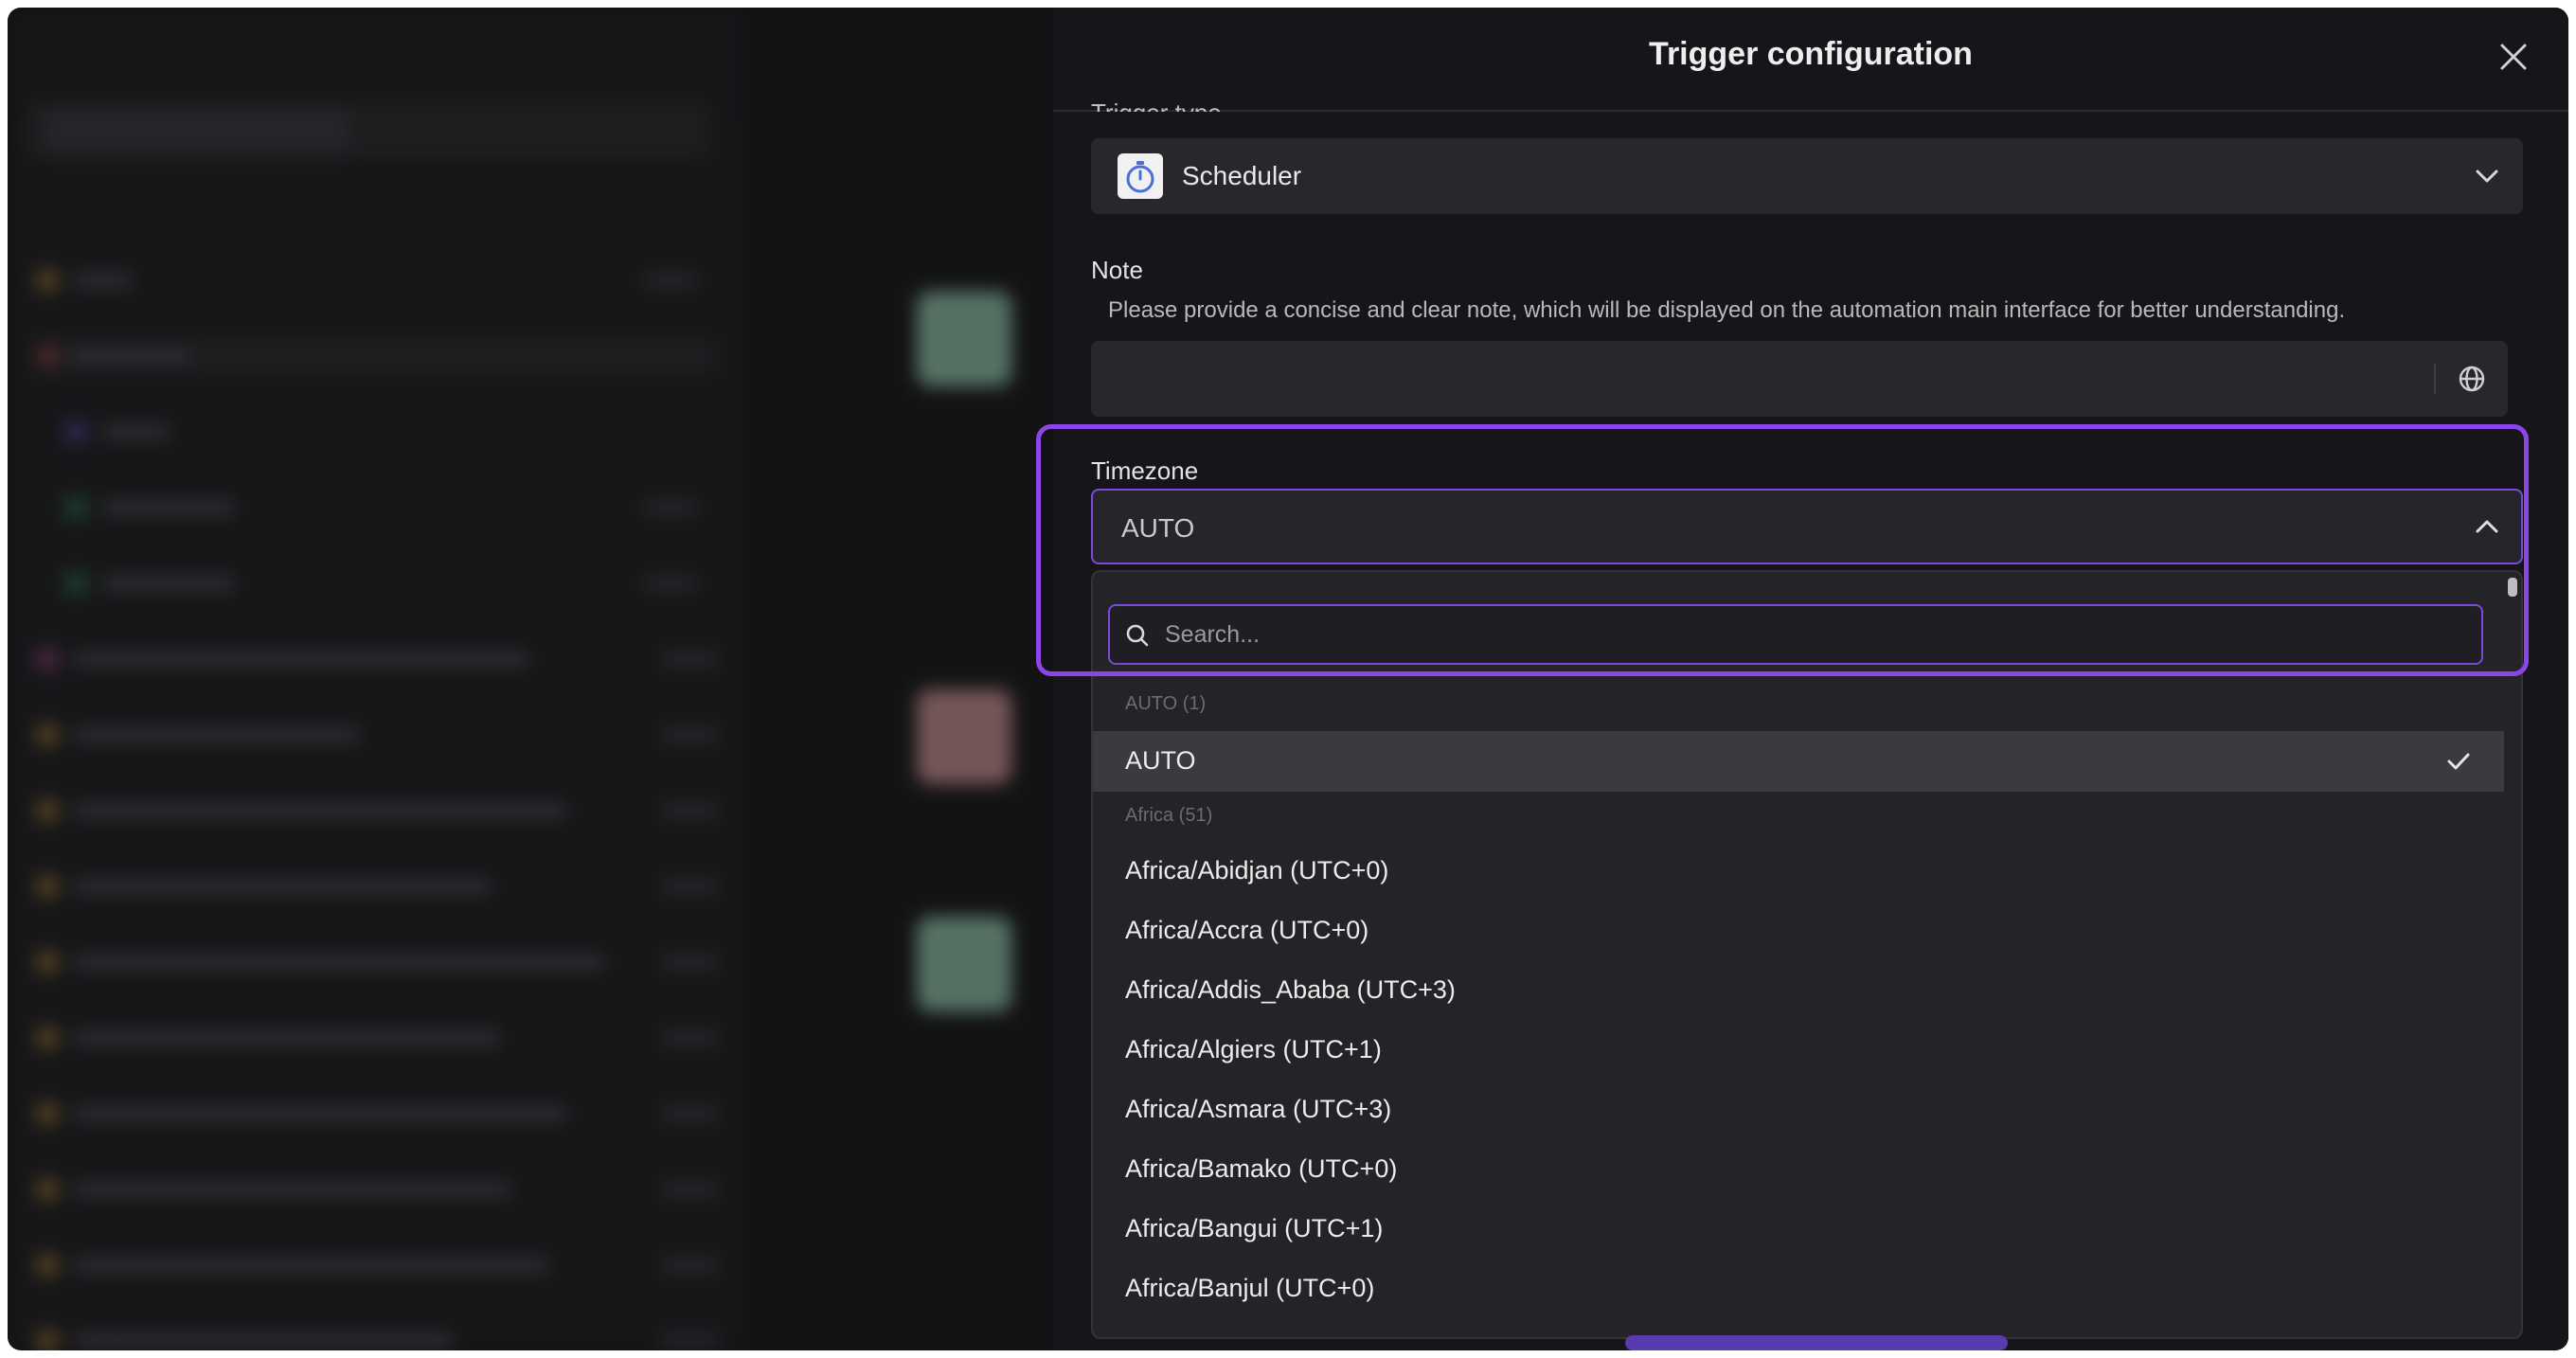 The width and height of the screenshot is (2576, 1358). Describe the element at coordinates (1242, 175) in the screenshot. I see `trigger-type-value: Scheduler` at that location.